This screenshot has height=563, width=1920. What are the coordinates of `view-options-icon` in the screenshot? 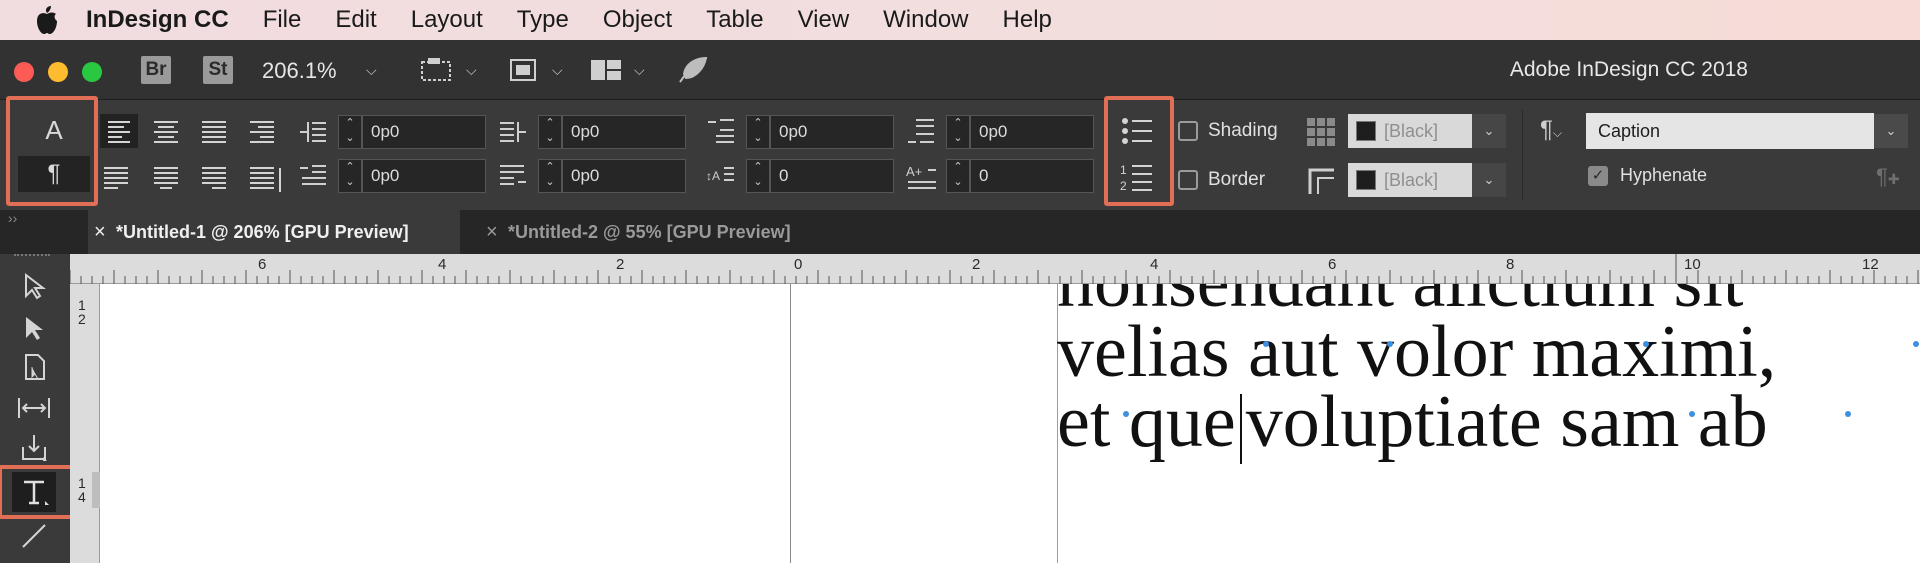 It's located at (438, 70).